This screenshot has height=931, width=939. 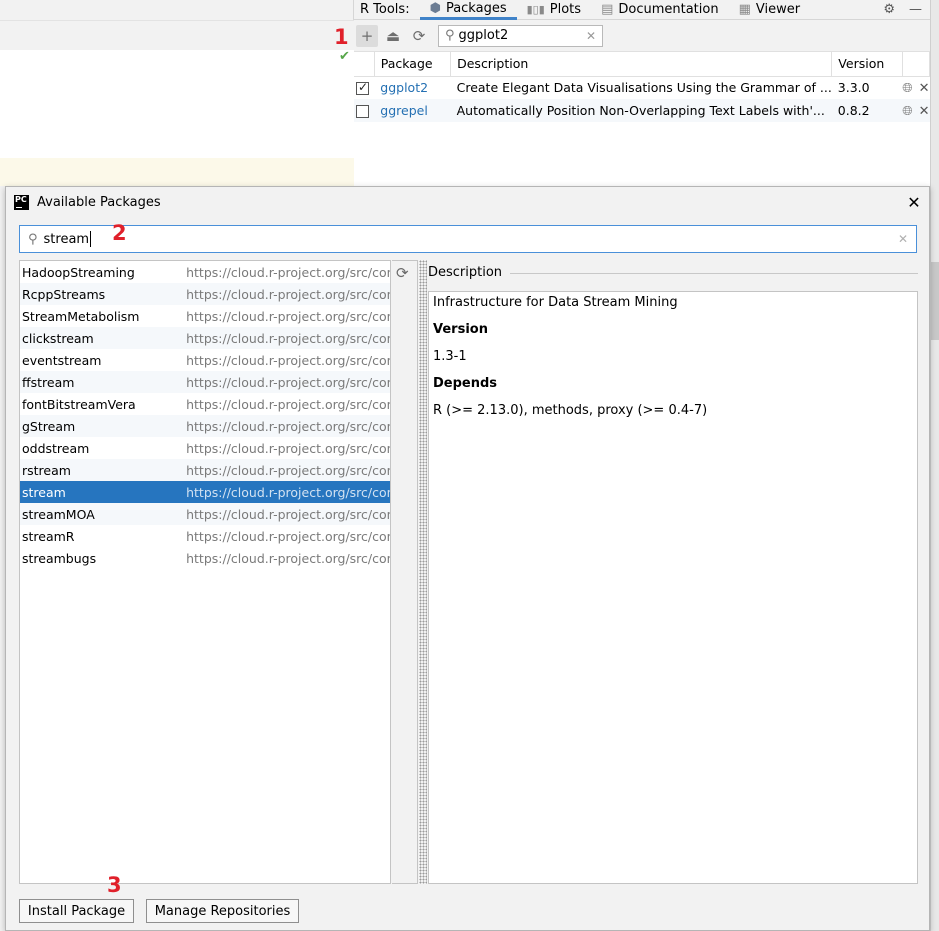 I want to click on package-link: ggrepel, so click(x=404, y=110).